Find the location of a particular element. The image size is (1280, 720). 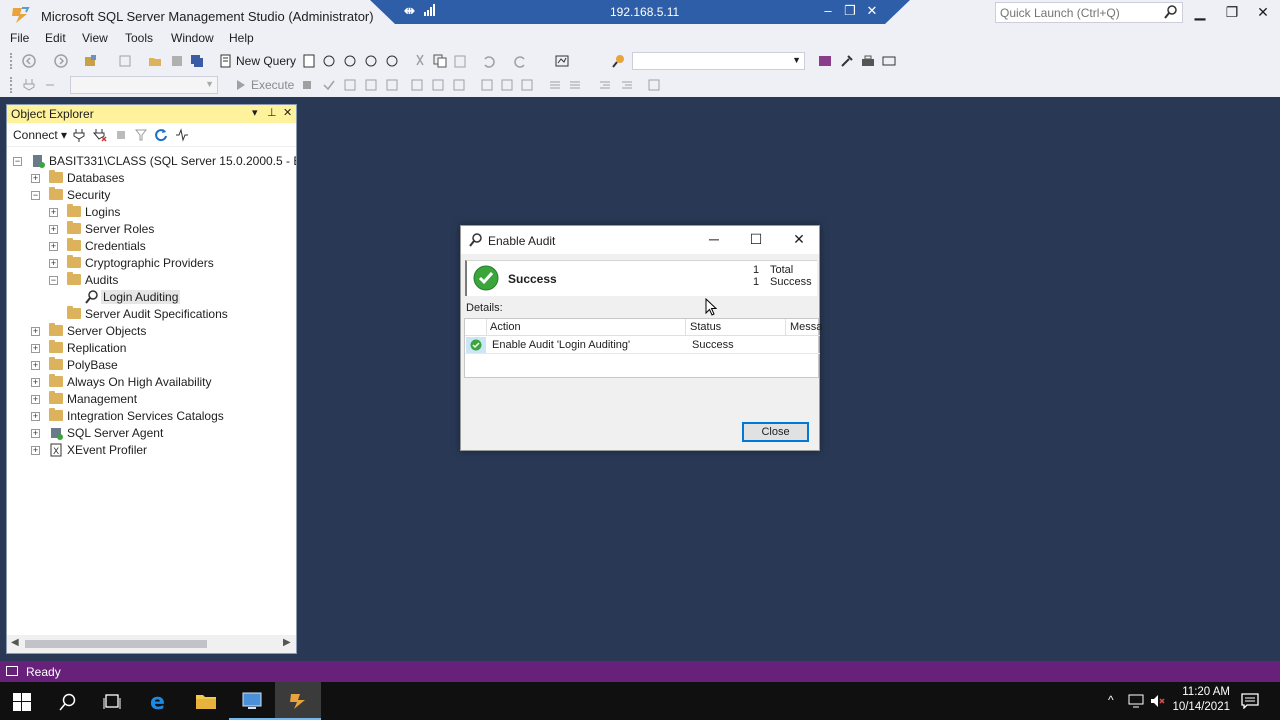

decrease-indent-icon is located at coordinates (605, 85).